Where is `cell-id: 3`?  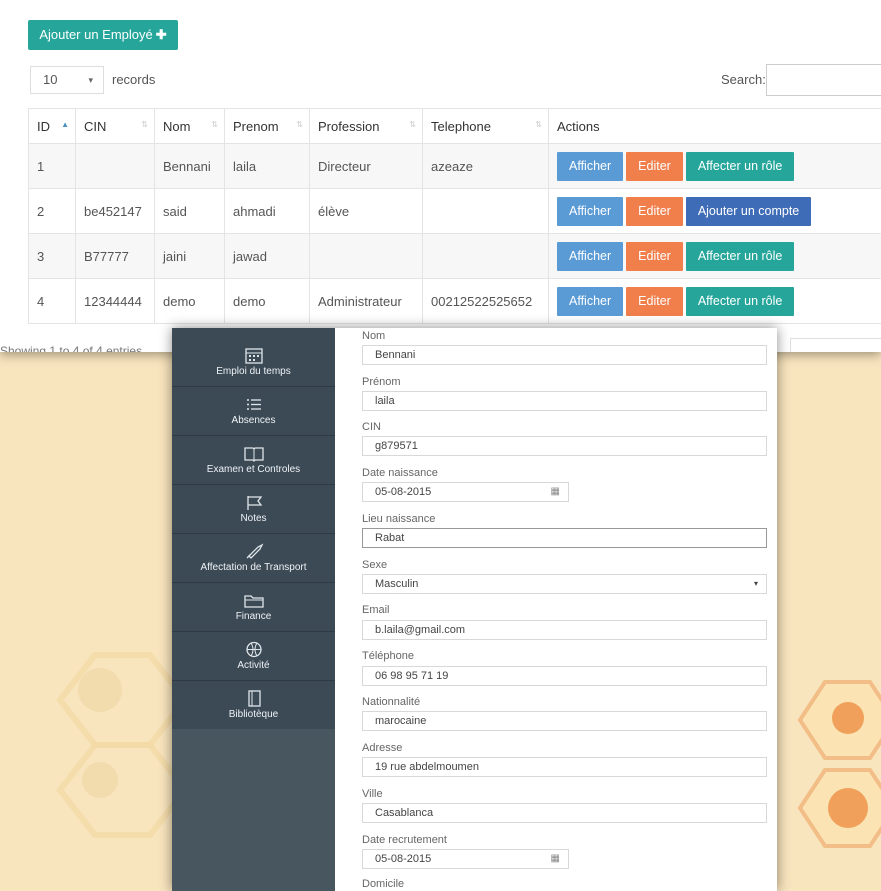 cell-id: 3 is located at coordinates (52, 256).